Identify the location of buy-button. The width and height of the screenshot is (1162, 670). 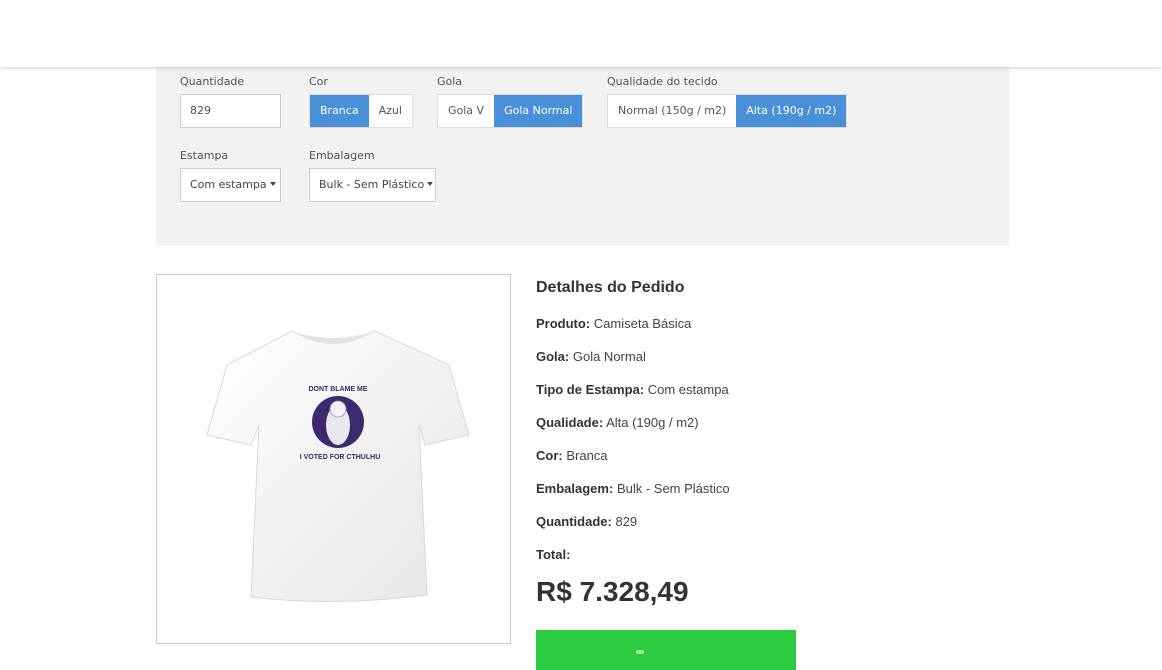
(666, 650).